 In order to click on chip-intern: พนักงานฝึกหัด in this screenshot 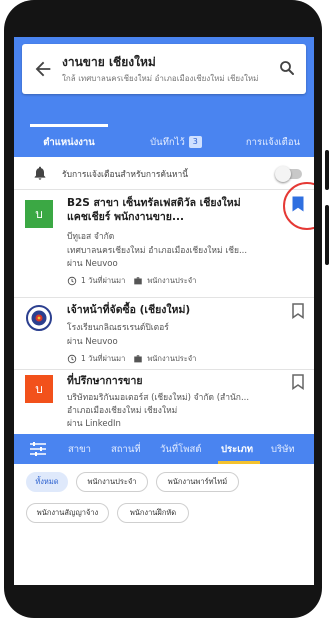, I will do `click(153, 513)`.